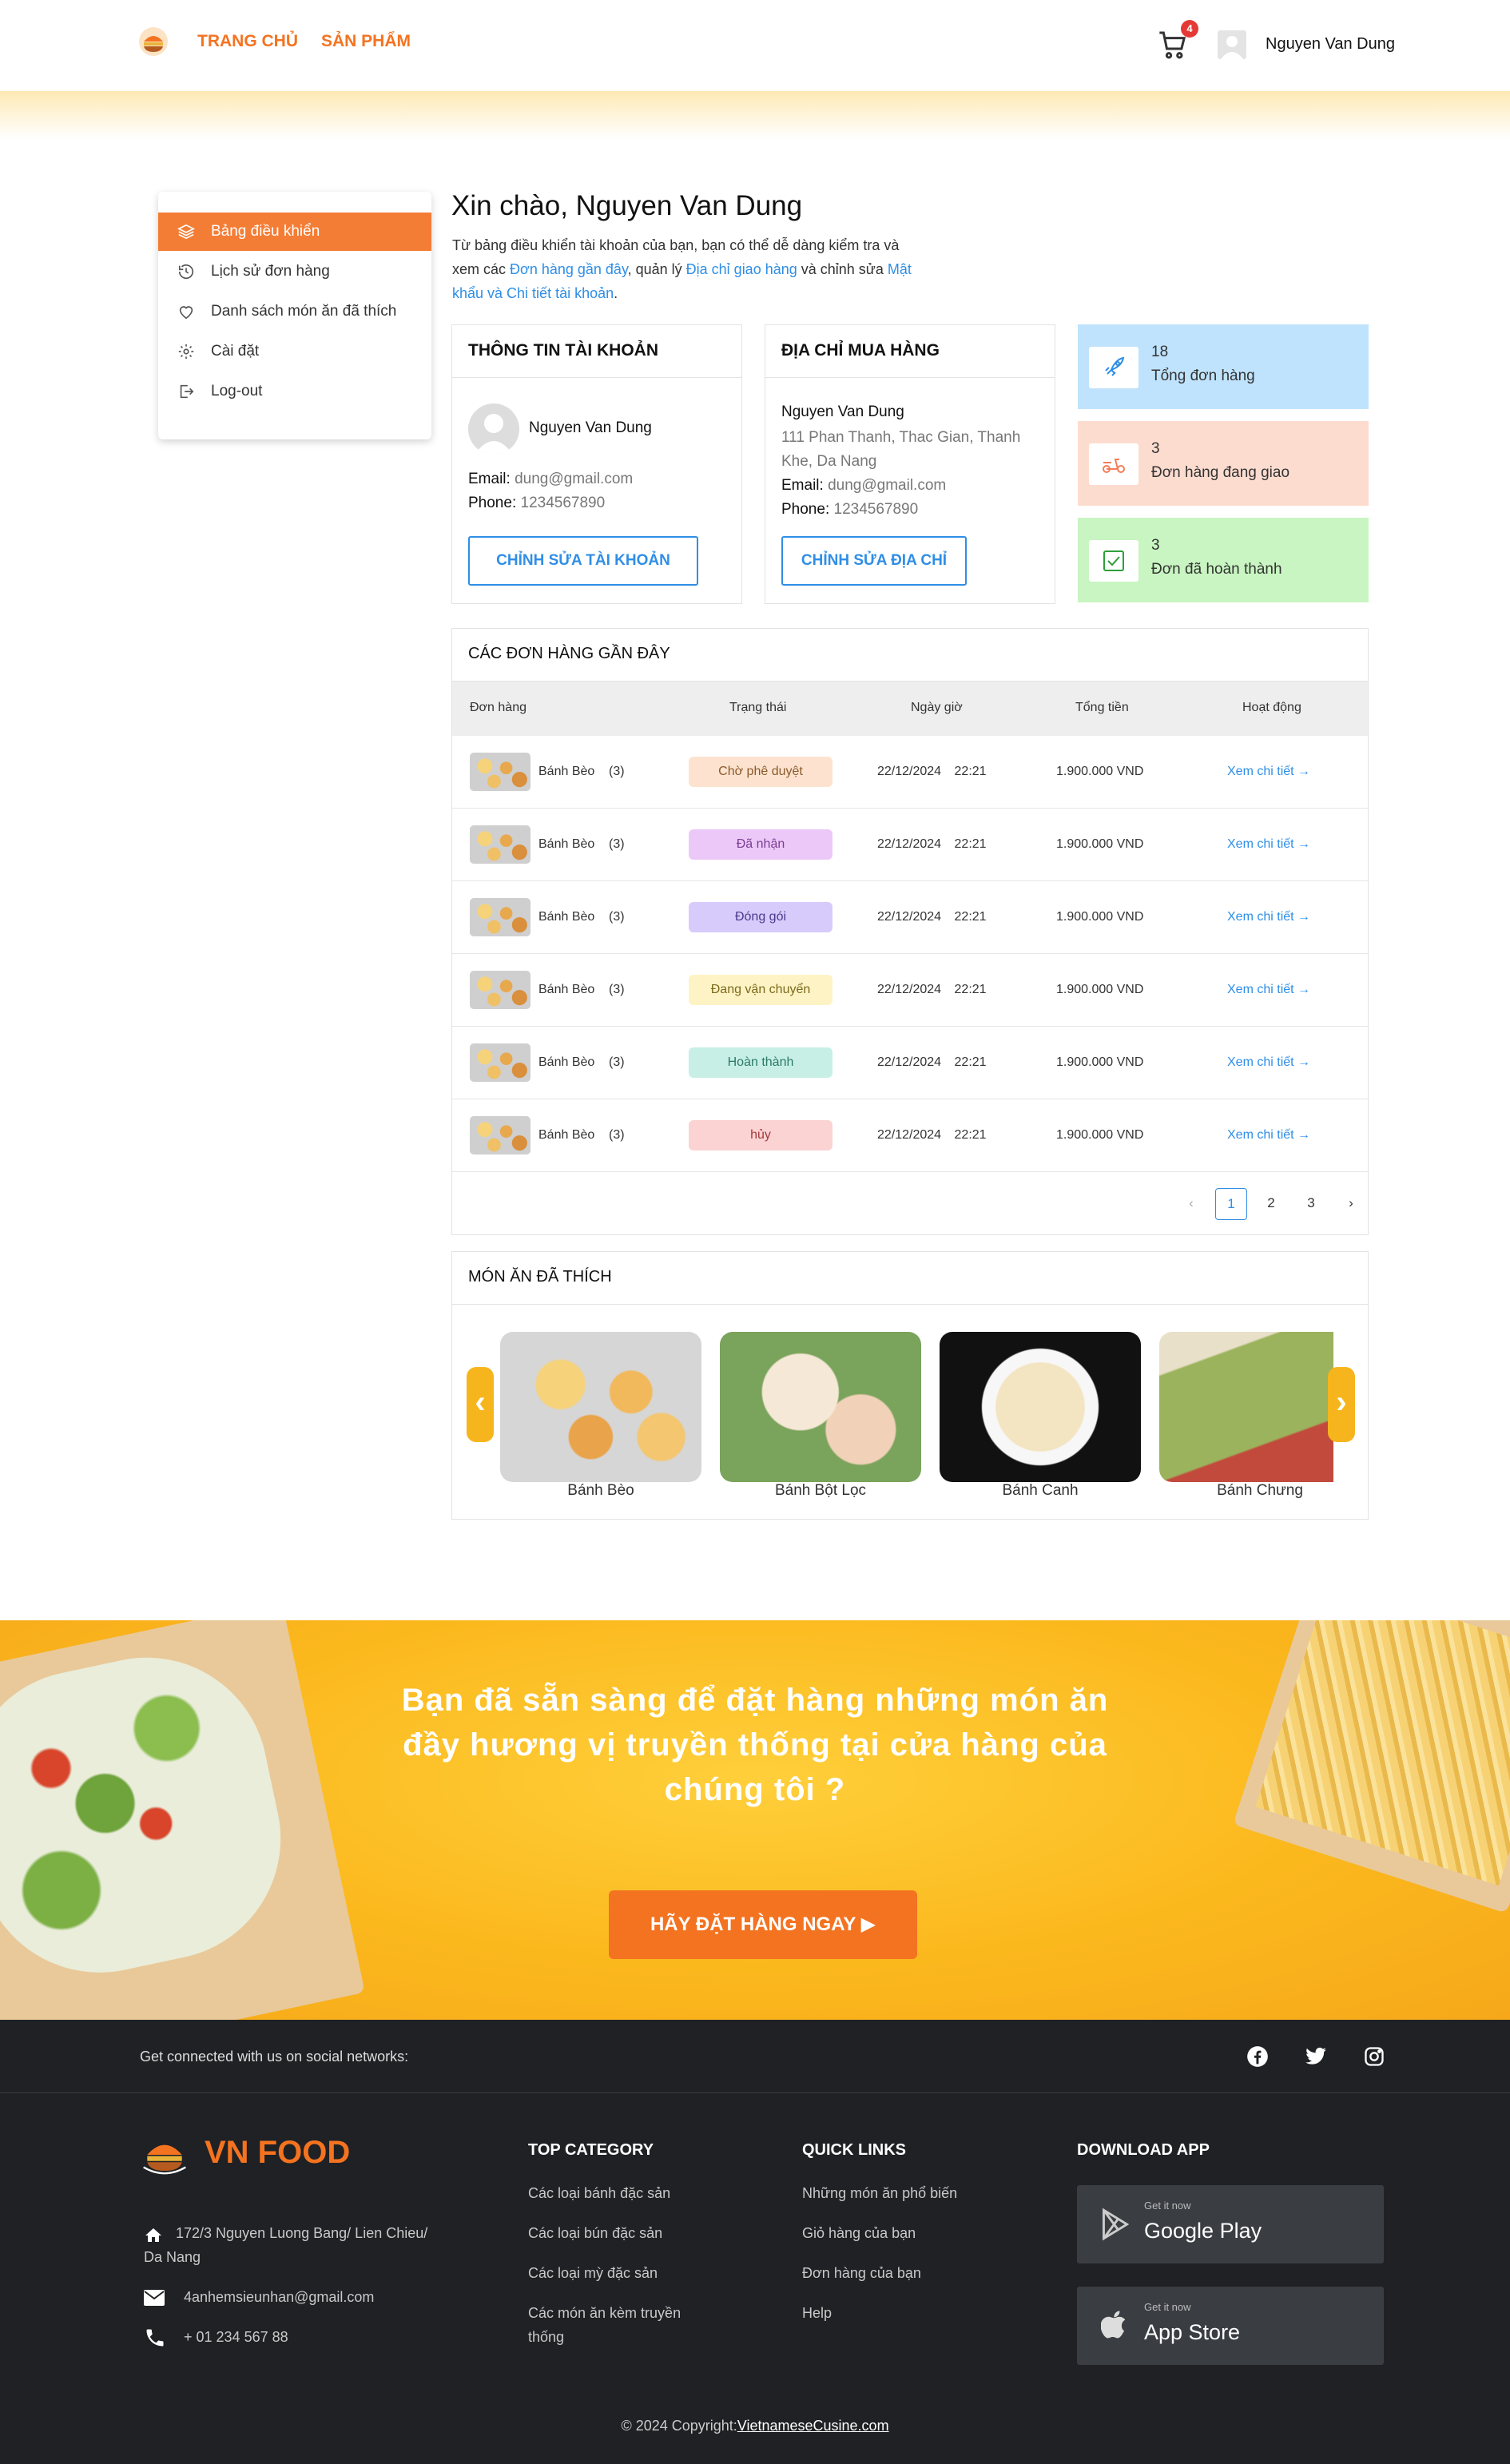  Describe the element at coordinates (583, 561) in the screenshot. I see `edit-account-button: CHỈNH SỬA TÀI KHOẢN` at that location.